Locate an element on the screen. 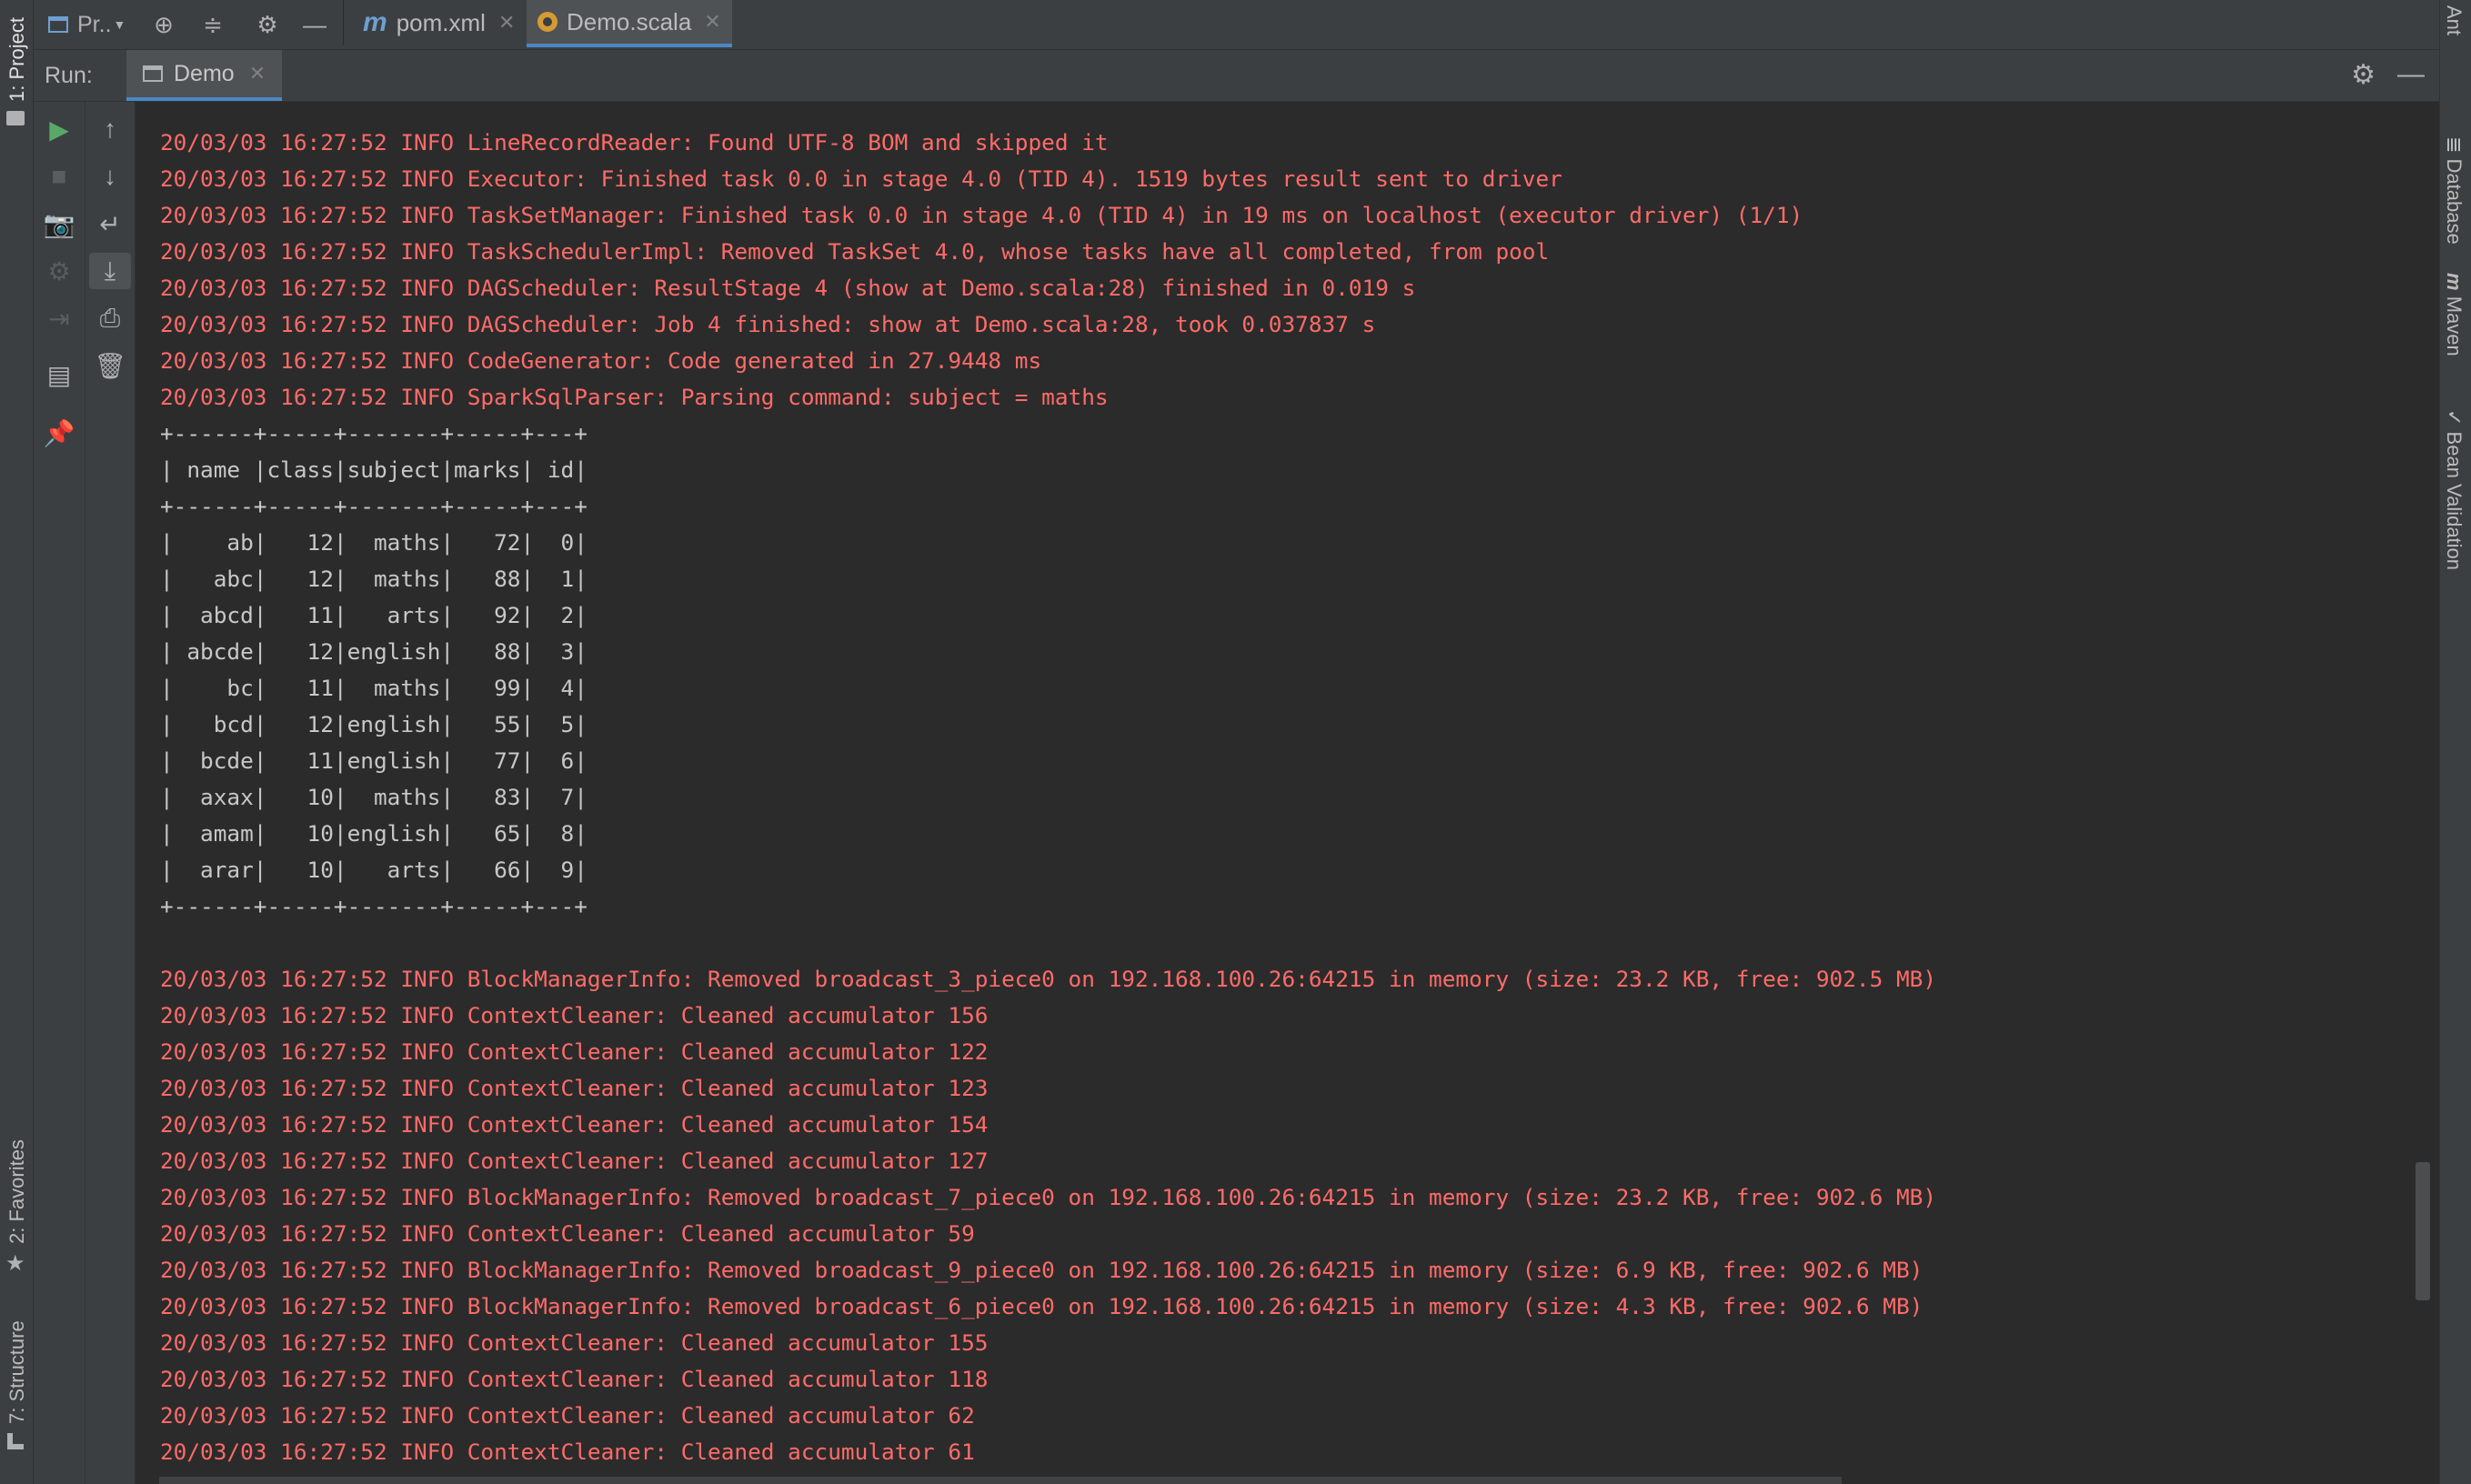  up-stack-button: ↑ is located at coordinates (110, 129).